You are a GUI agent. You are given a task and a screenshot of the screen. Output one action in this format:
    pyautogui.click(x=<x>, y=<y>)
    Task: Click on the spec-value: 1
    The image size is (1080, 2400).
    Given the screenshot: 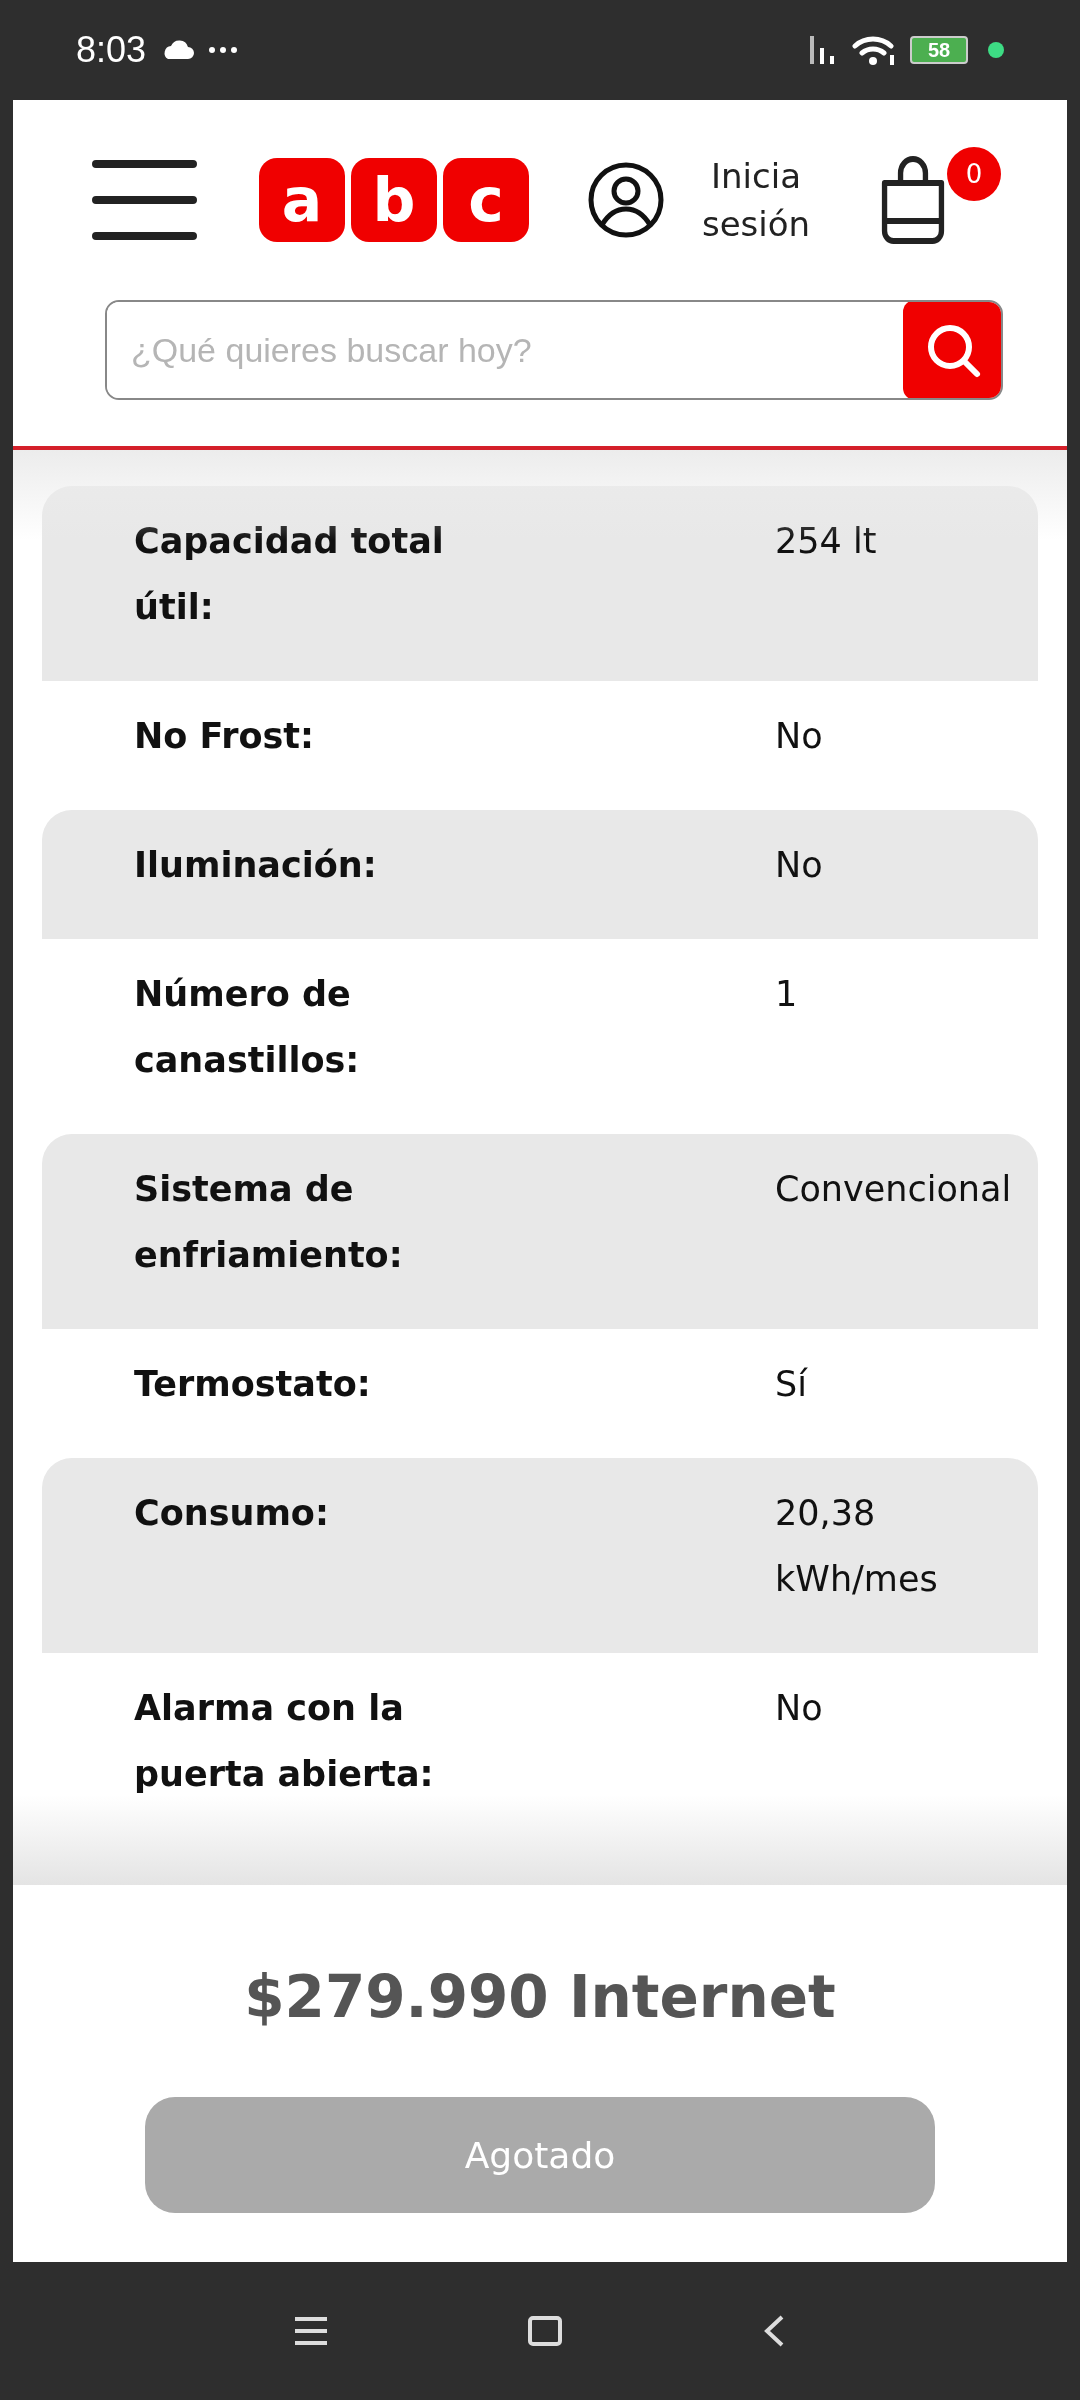 What is the action you would take?
    pyautogui.click(x=787, y=994)
    